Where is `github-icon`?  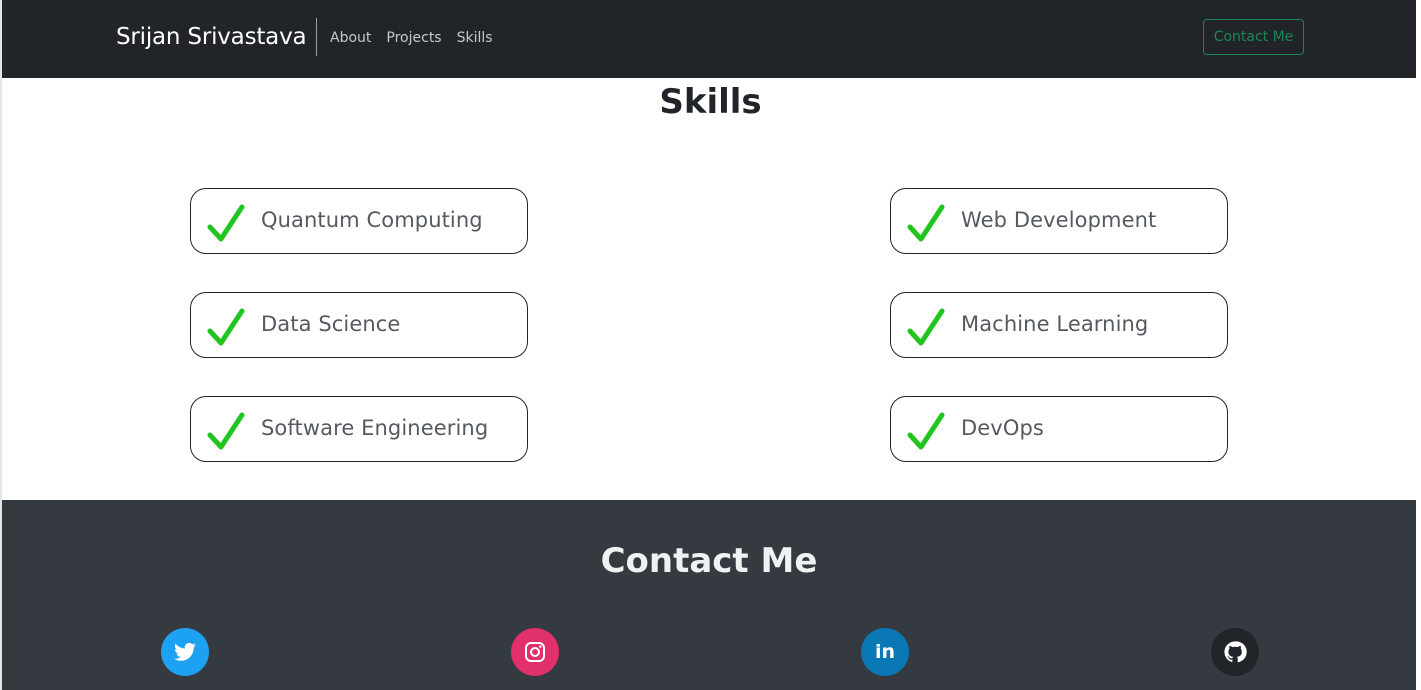 github-icon is located at coordinates (1235, 652).